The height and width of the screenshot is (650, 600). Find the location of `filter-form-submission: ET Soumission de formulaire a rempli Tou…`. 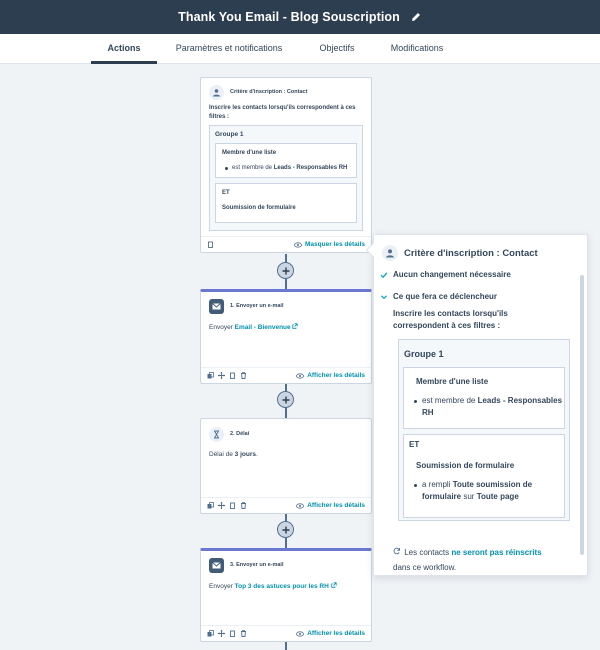

filter-form-submission: ET Soumission de formulaire a rempli Tou… is located at coordinates (484, 476).